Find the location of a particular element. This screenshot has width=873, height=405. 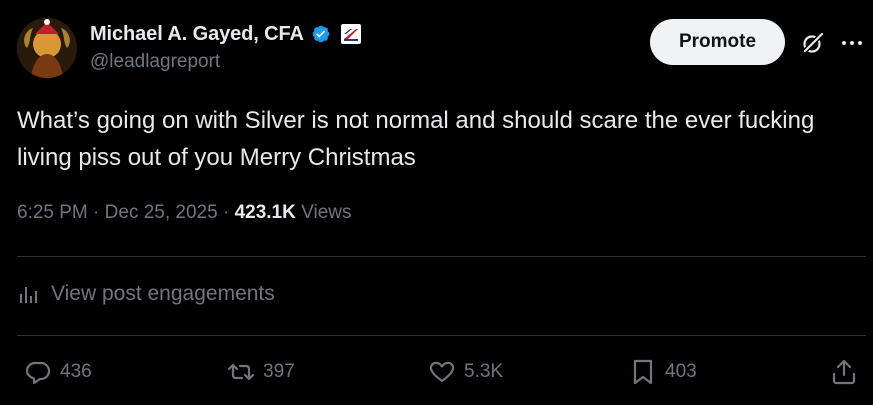

views-label: Views is located at coordinates (326, 212).